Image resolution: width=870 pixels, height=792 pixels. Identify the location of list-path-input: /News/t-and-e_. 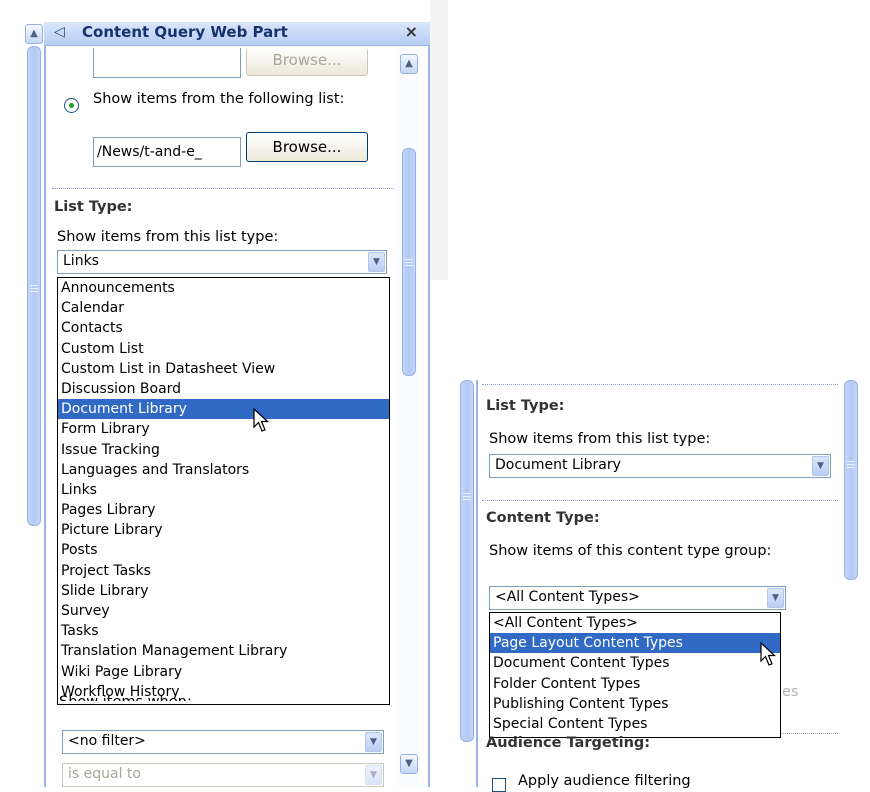
(167, 152).